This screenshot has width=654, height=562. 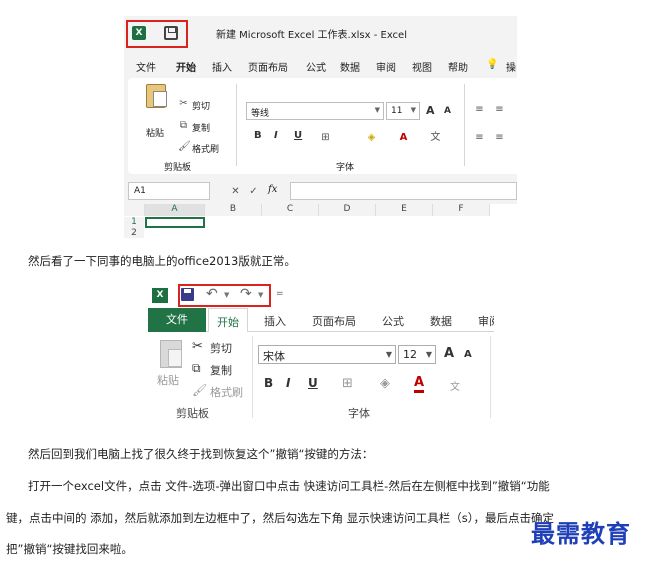 I want to click on tab-tell-me: 操, so click(x=511, y=66).